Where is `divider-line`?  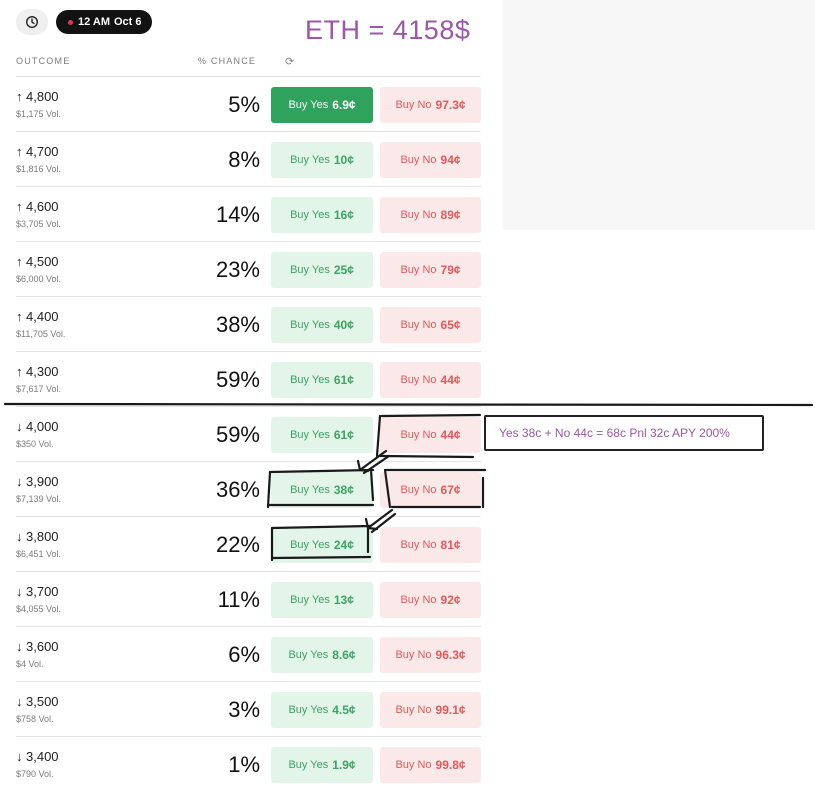 divider-line is located at coordinates (408, 404).